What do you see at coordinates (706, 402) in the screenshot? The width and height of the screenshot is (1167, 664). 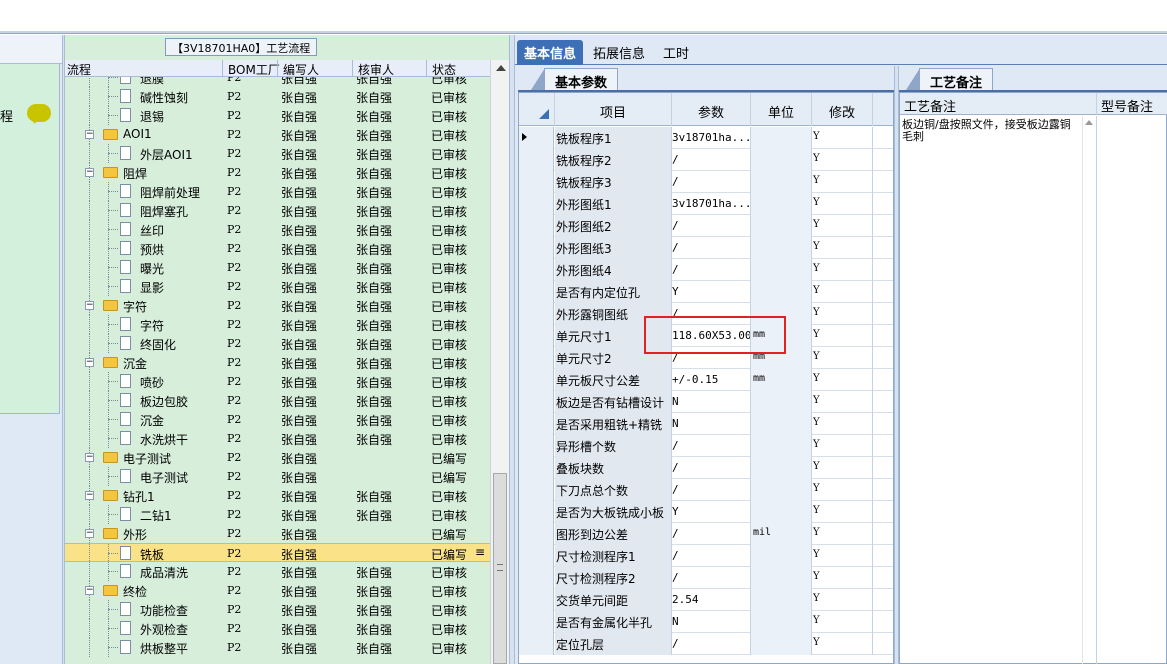 I see `param-row: 板边是否有钻槽设计 N Y` at bounding box center [706, 402].